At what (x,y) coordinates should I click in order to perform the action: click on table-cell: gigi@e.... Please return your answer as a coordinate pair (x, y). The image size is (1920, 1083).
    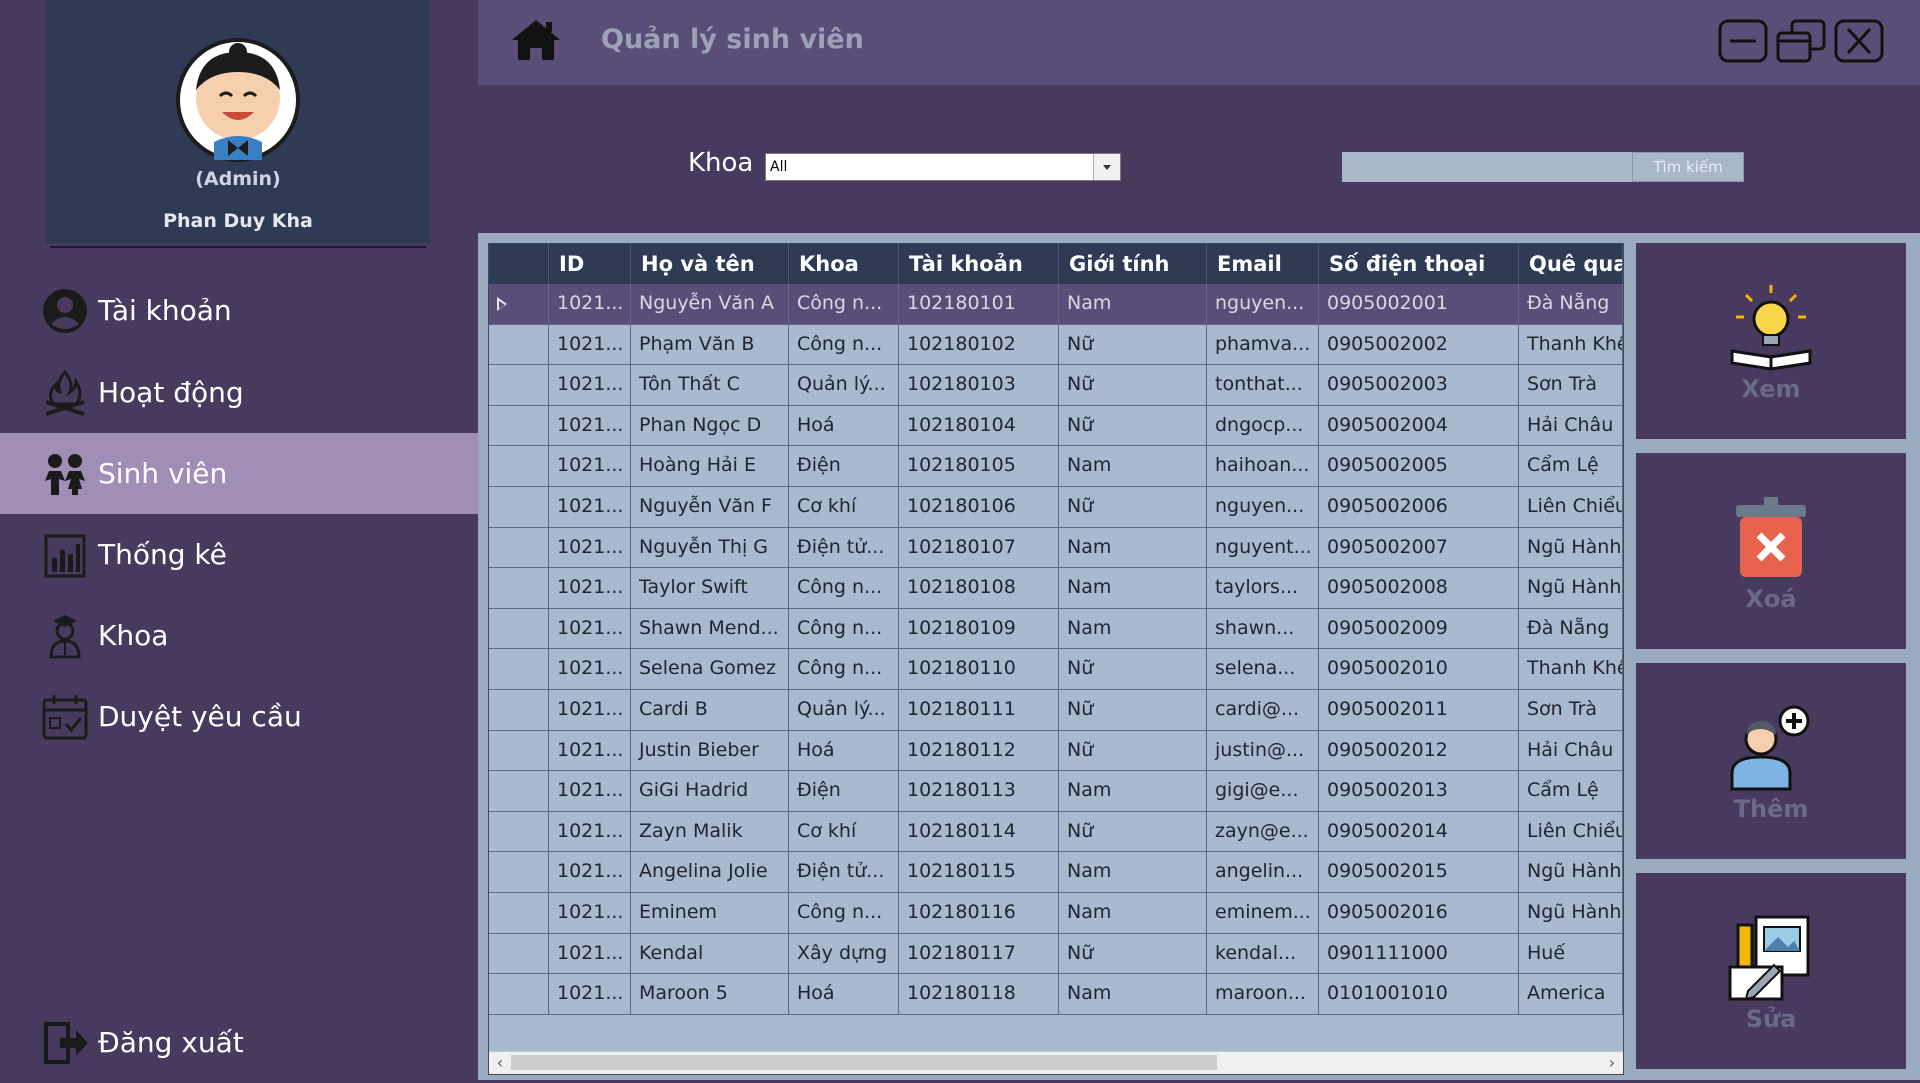
    Looking at the image, I should click on (1263, 791).